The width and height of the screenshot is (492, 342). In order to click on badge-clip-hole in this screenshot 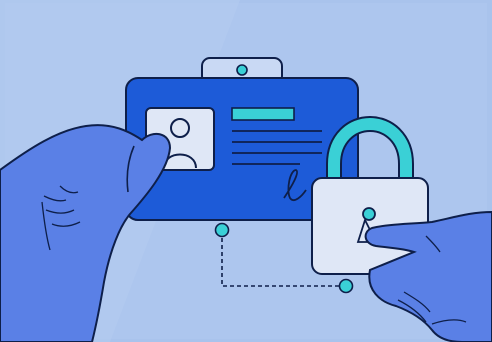, I will do `click(242, 70)`.